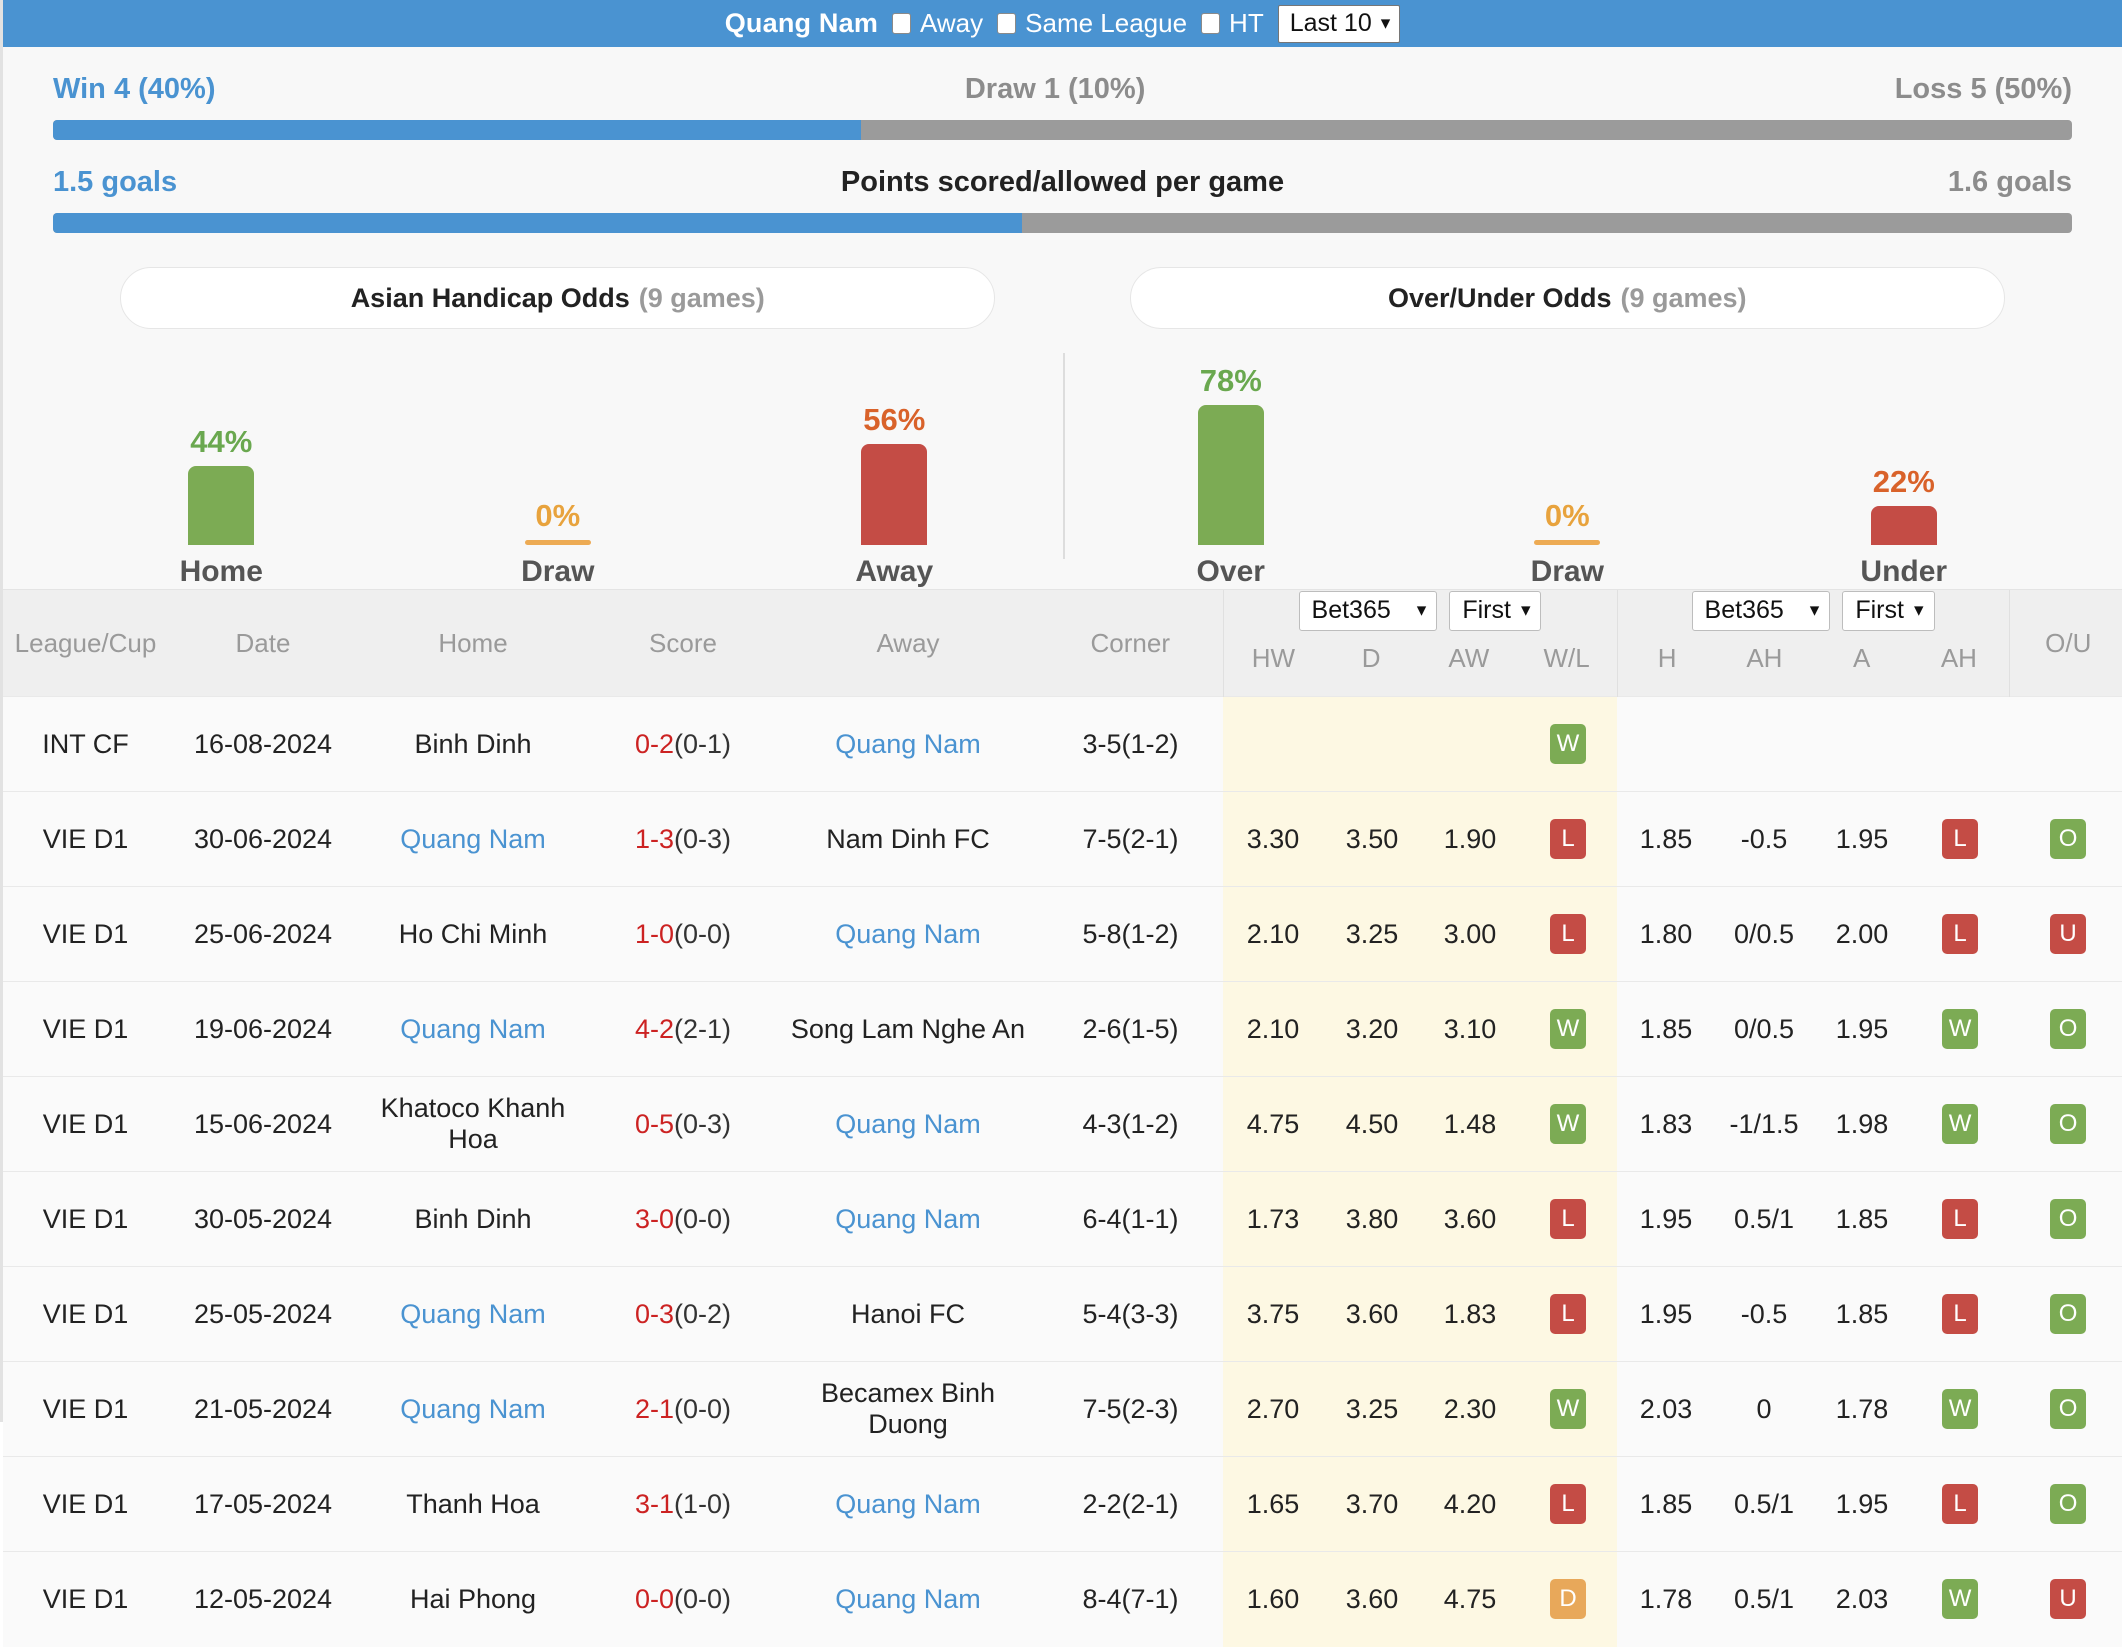 The image size is (2122, 1647). I want to click on cell-corner: 5-8(1-2), so click(1130, 934).